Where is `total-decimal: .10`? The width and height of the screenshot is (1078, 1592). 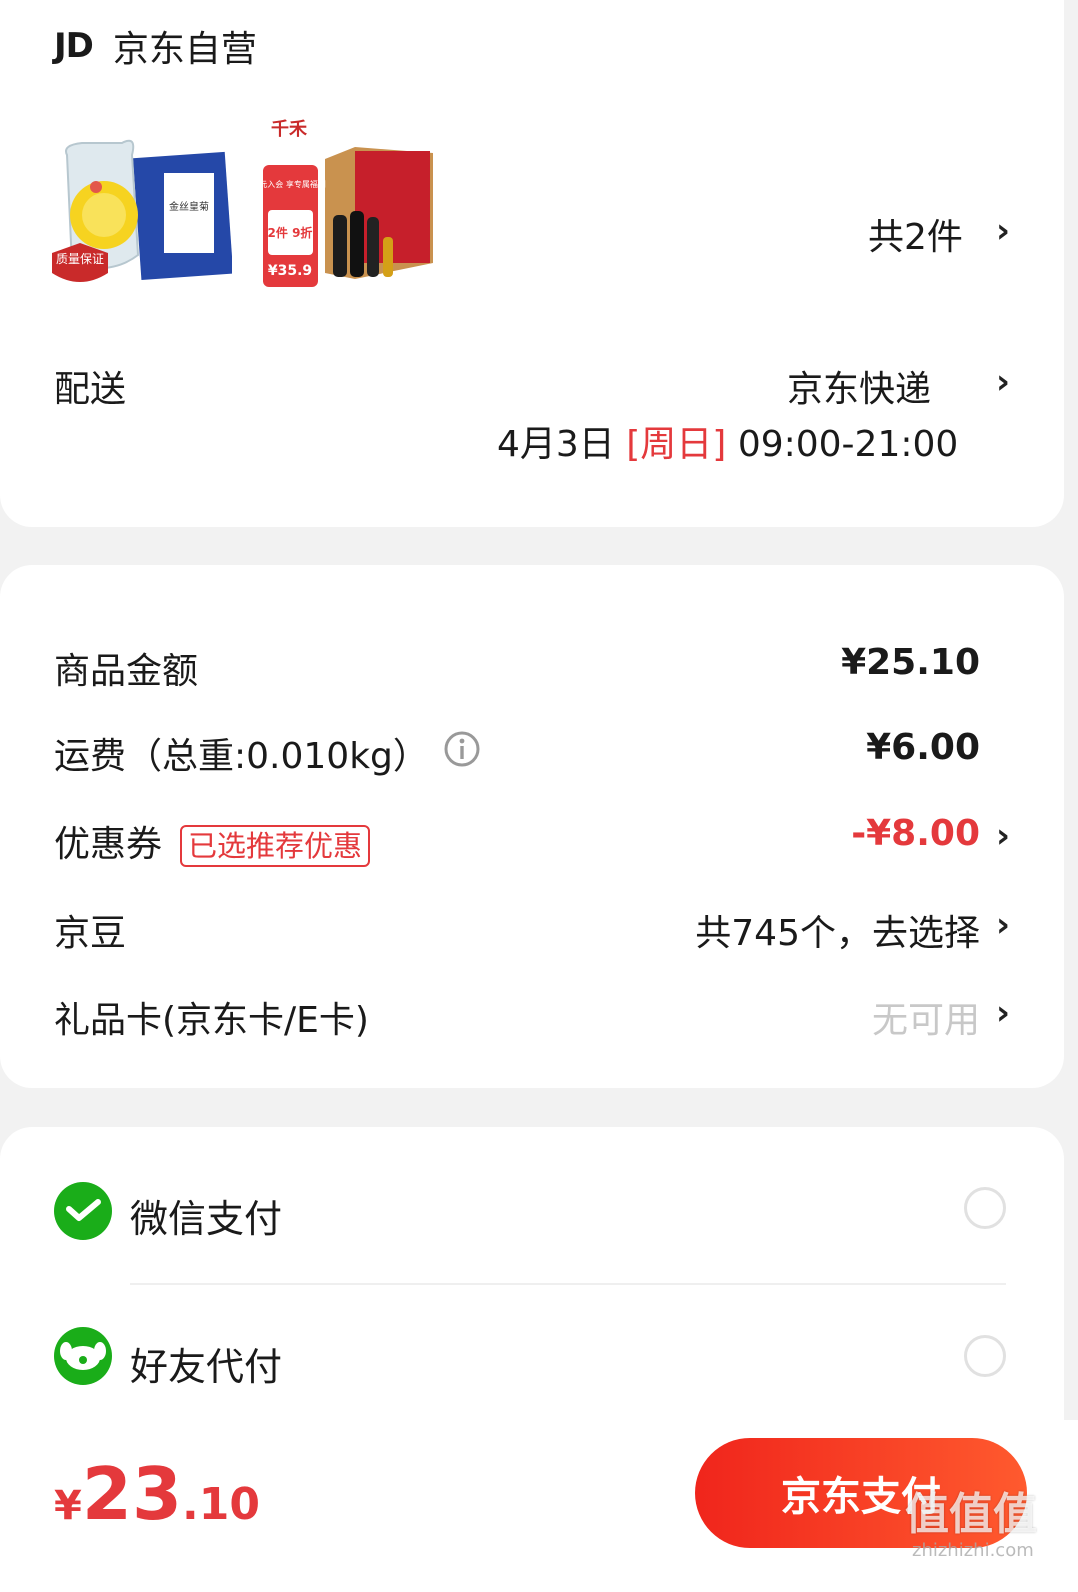
total-decimal: .10 is located at coordinates (221, 1504).